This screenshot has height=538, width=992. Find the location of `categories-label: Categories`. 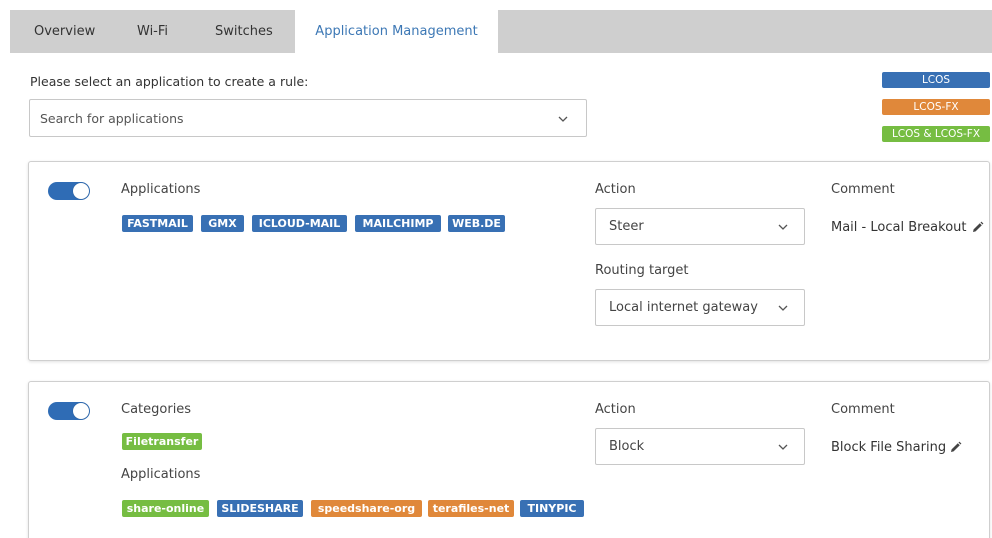

categories-label: Categories is located at coordinates (156, 409).